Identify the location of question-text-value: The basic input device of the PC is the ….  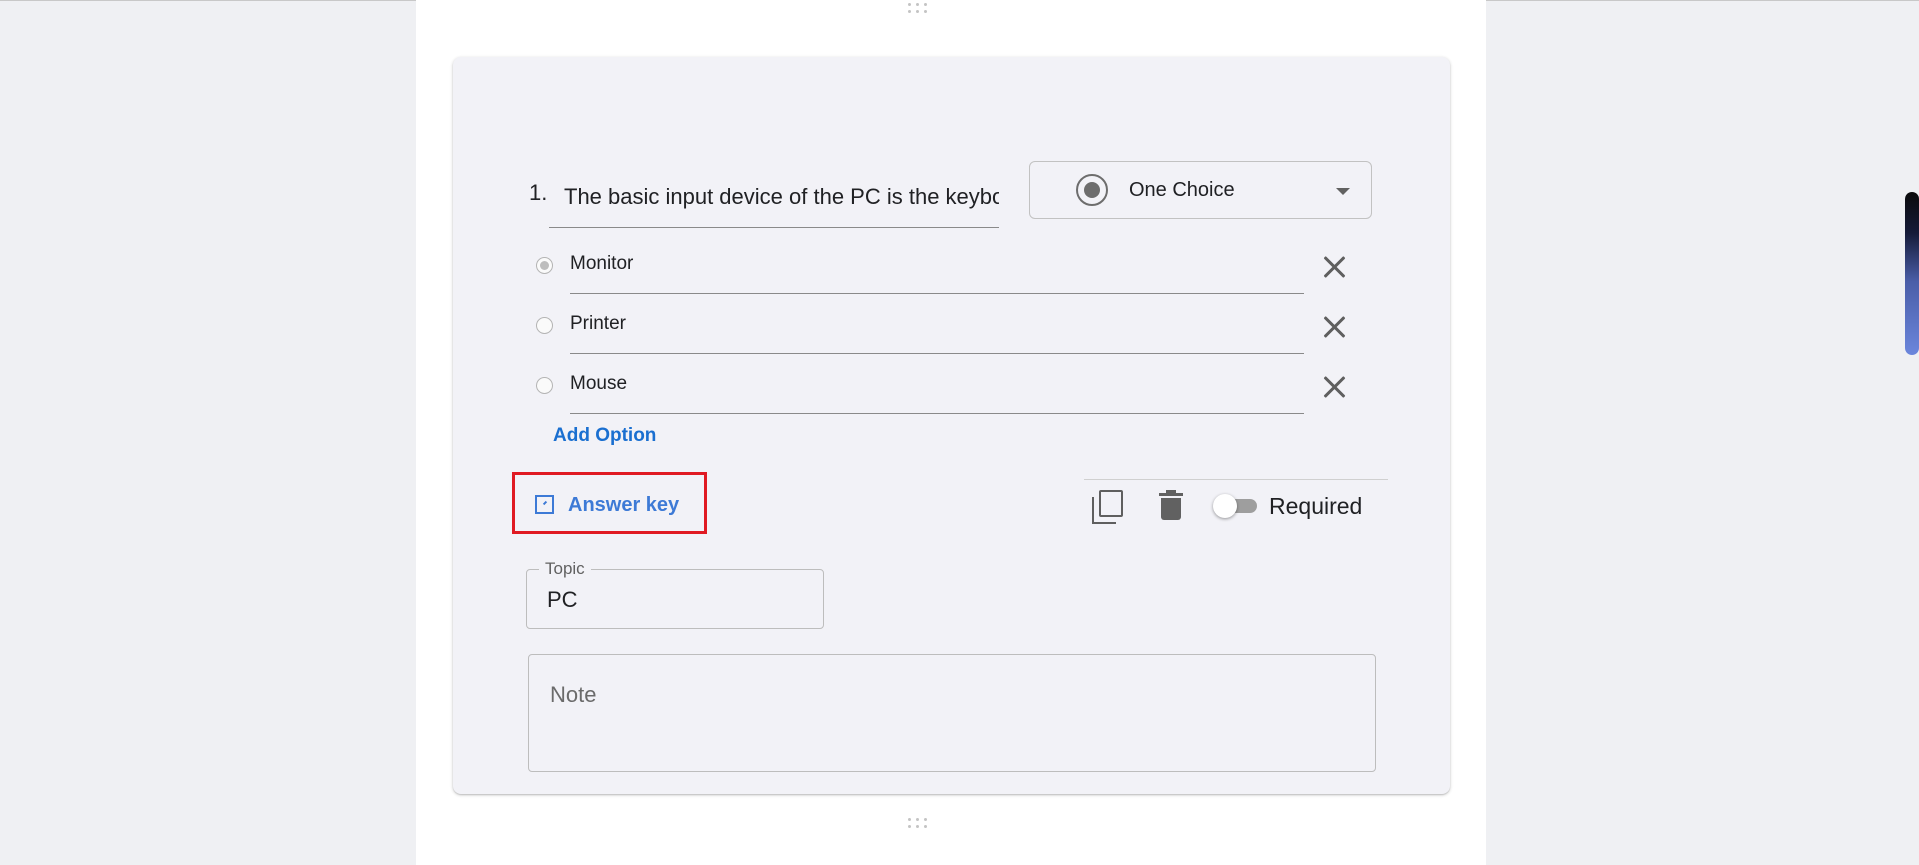
(781, 196).